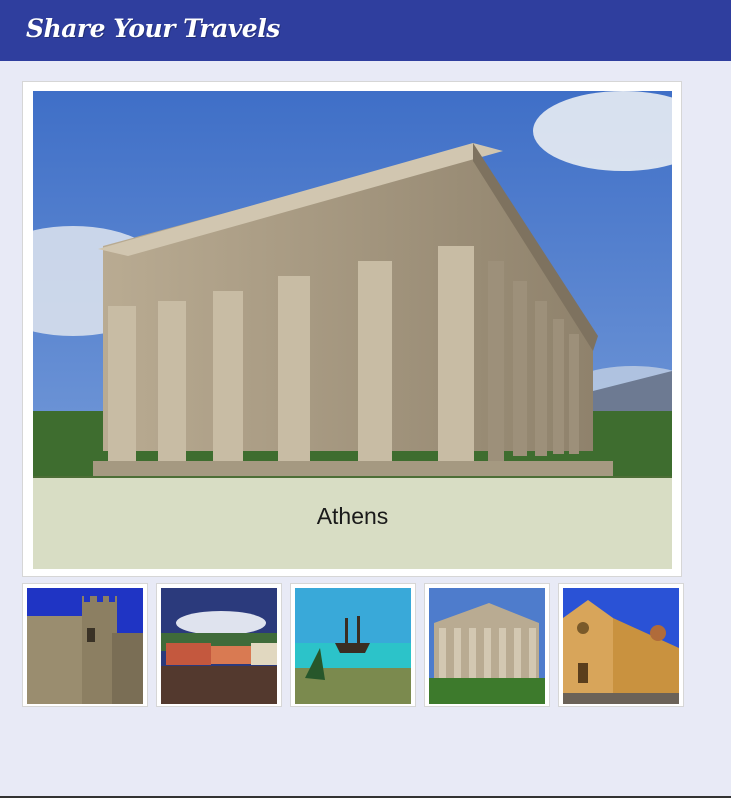  I want to click on thumbnail-church, so click(621, 645).